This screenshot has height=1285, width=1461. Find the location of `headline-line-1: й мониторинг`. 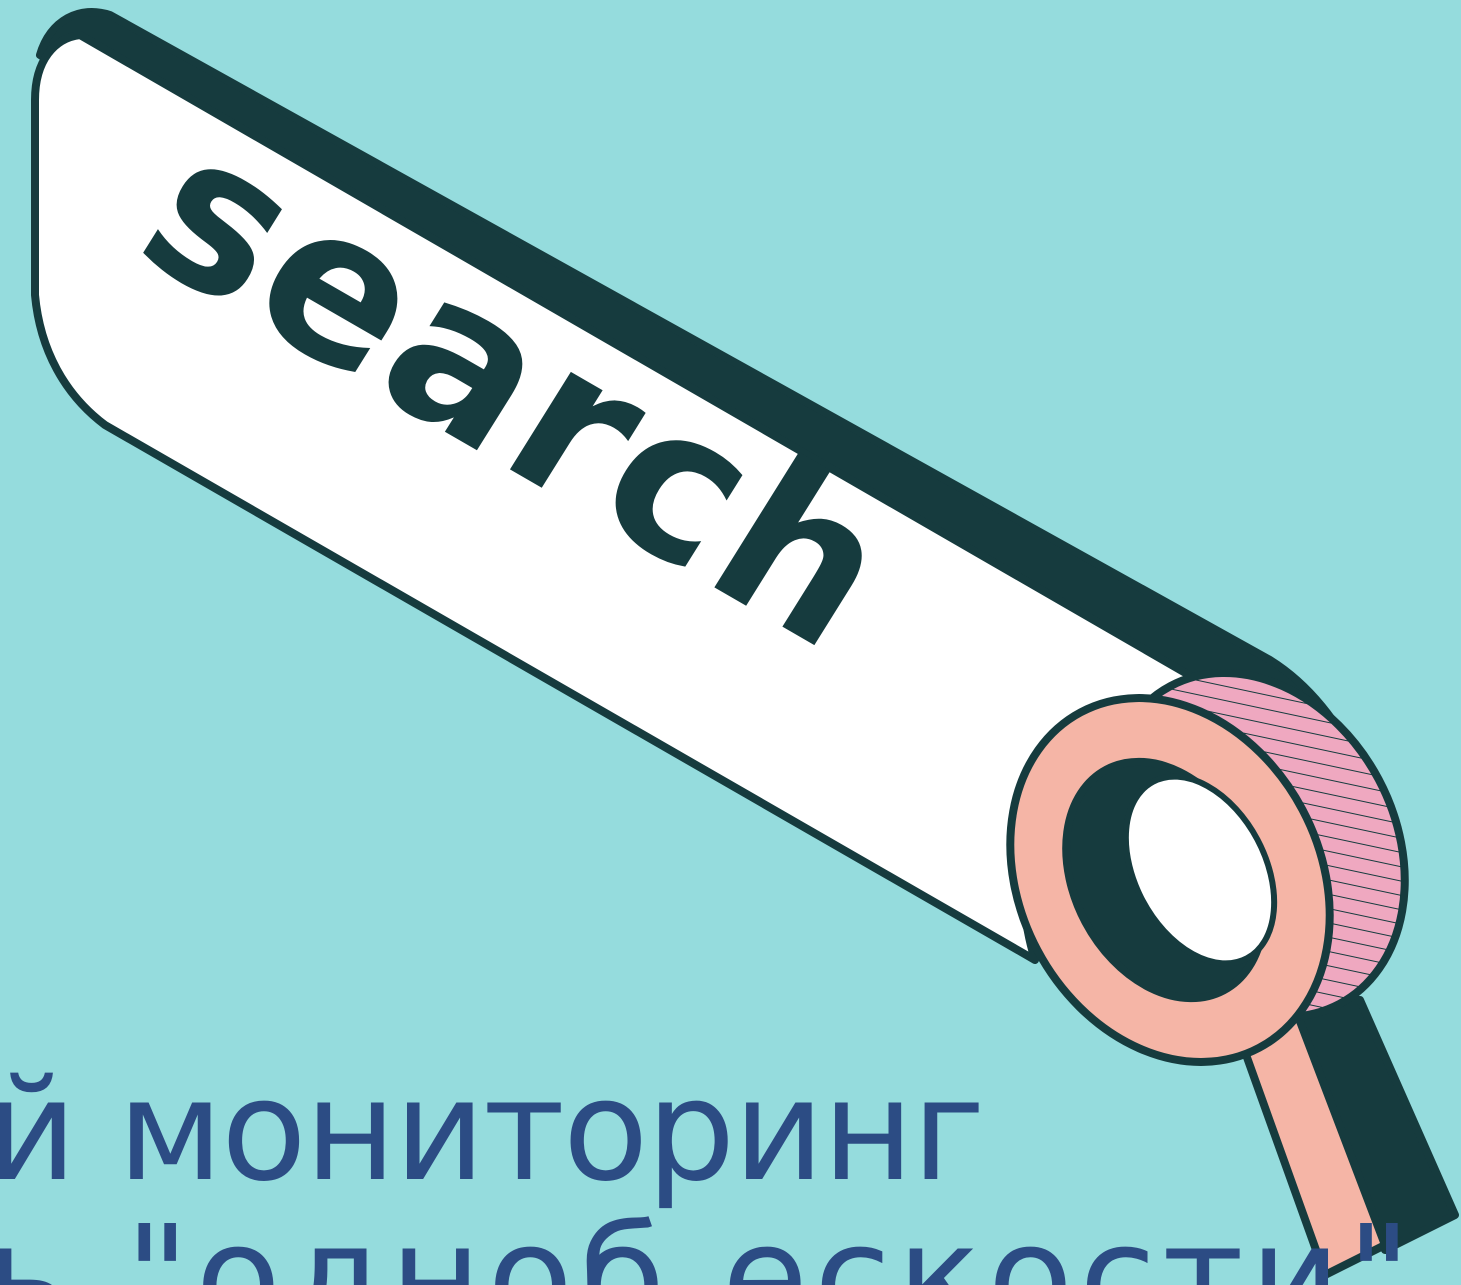

headline-line-1: й мониторинг is located at coordinates (492, 1131).